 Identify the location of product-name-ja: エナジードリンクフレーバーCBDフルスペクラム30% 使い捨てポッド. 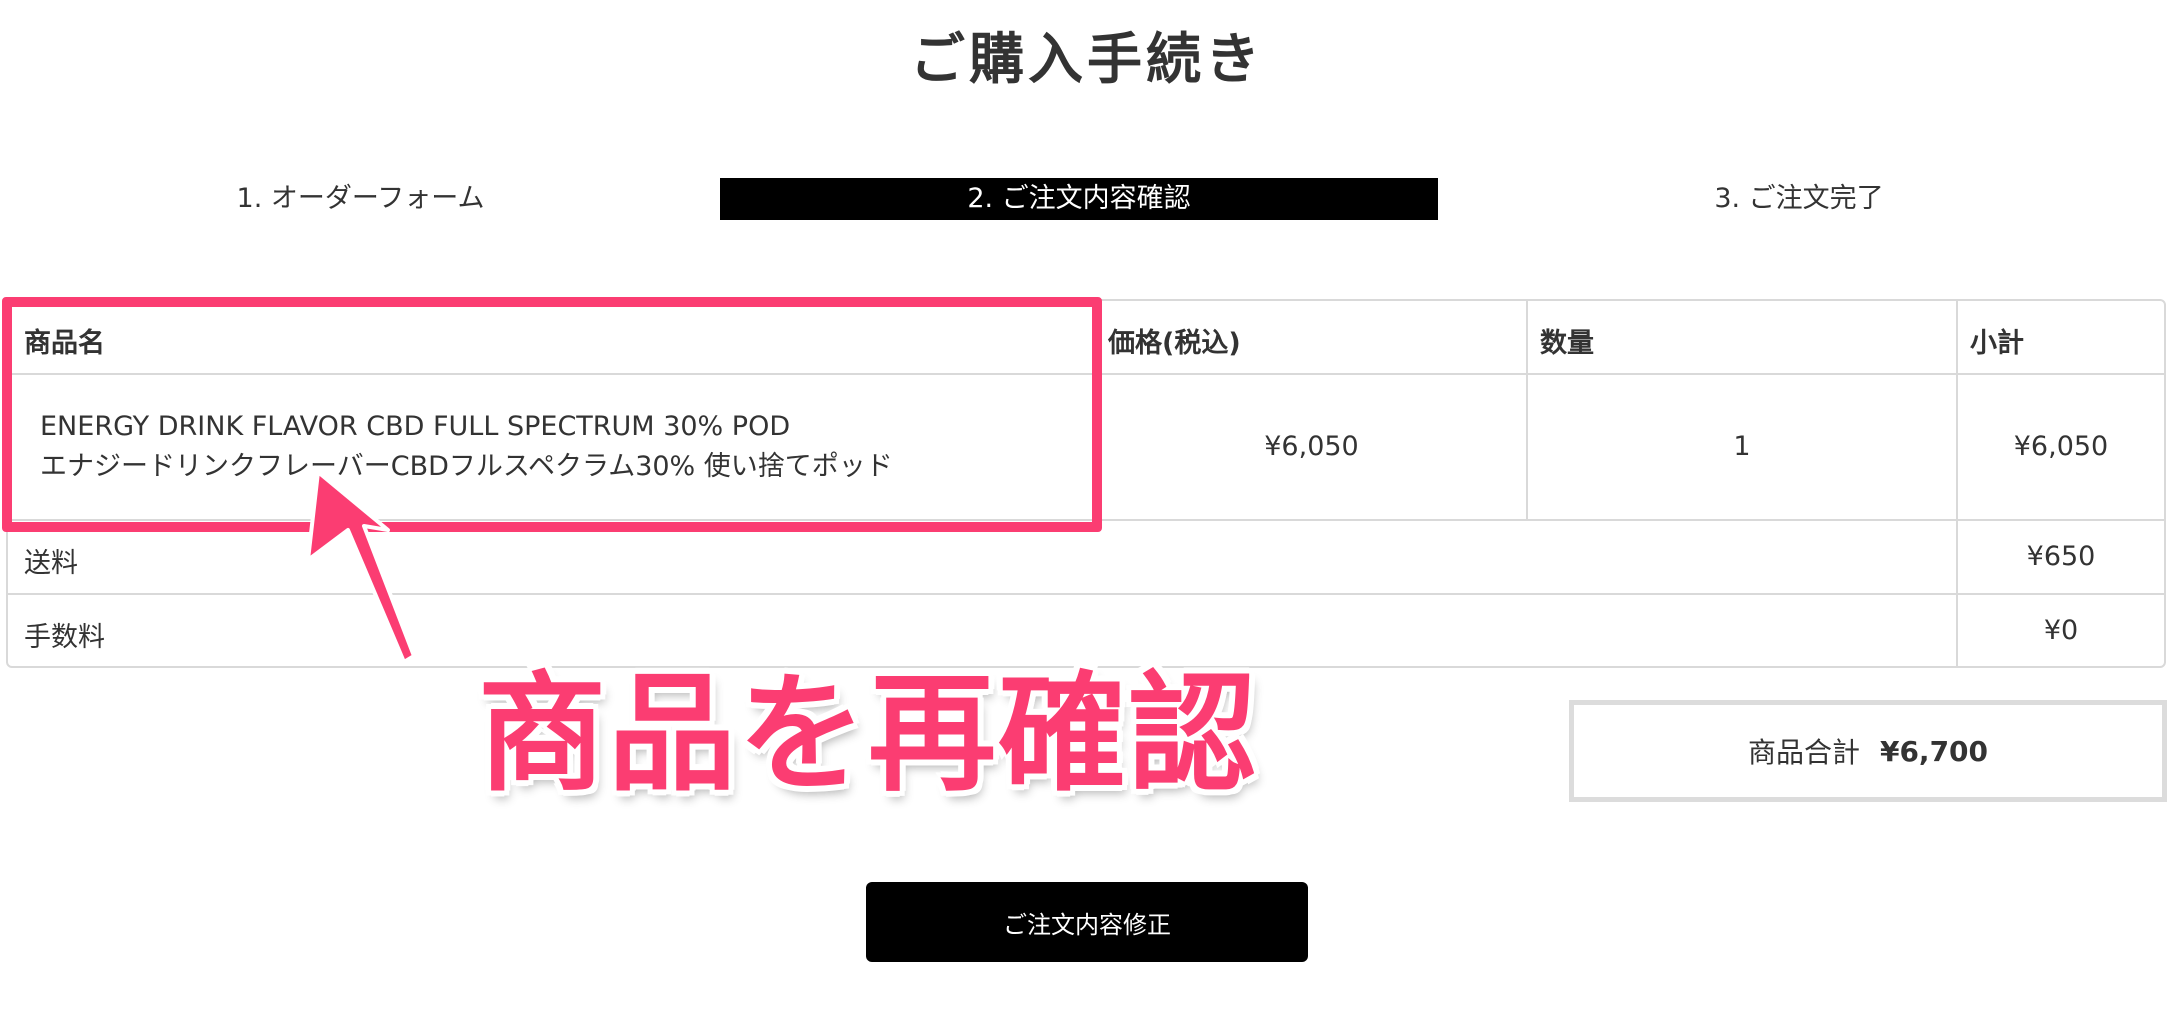
(466, 466).